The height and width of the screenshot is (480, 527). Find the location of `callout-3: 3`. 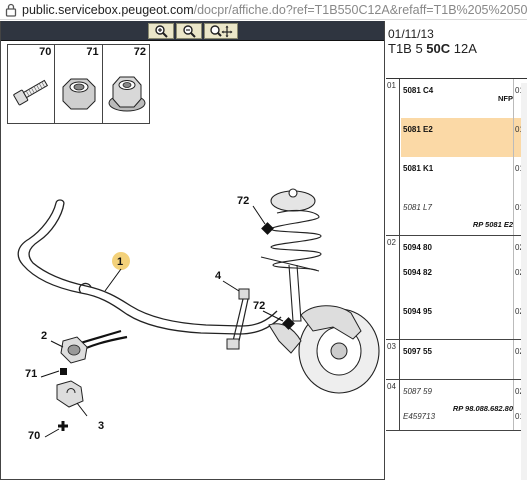

callout-3: 3 is located at coordinates (101, 426).